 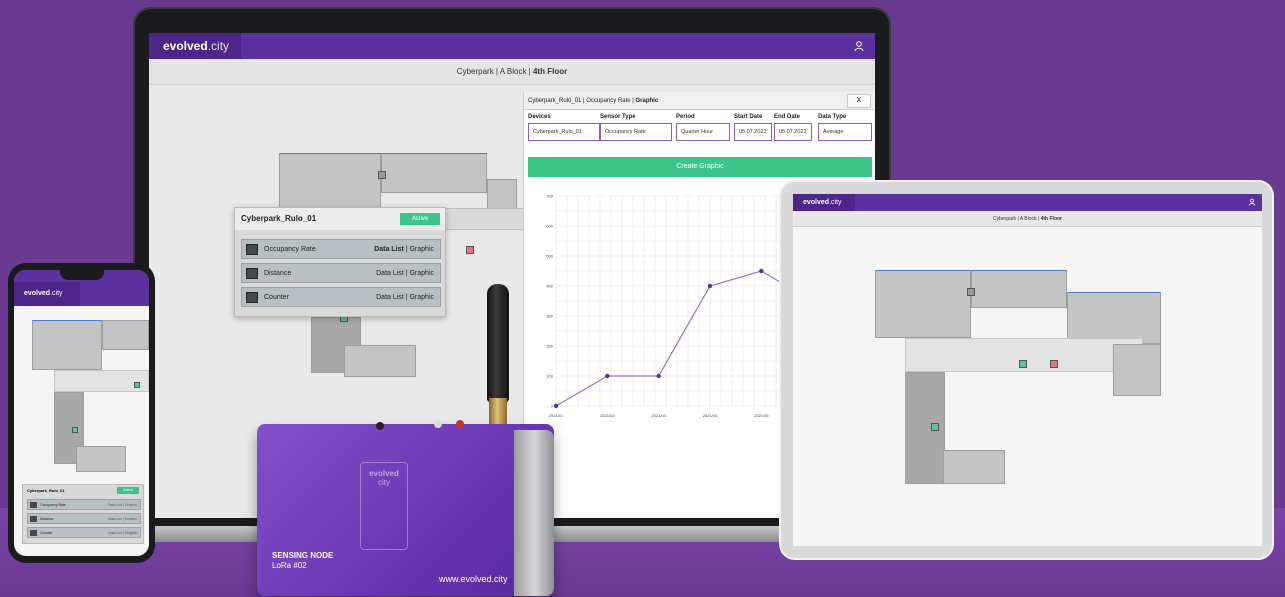 What do you see at coordinates (473, 579) in the screenshot?
I see `sensor-url: www.evolved.city` at bounding box center [473, 579].